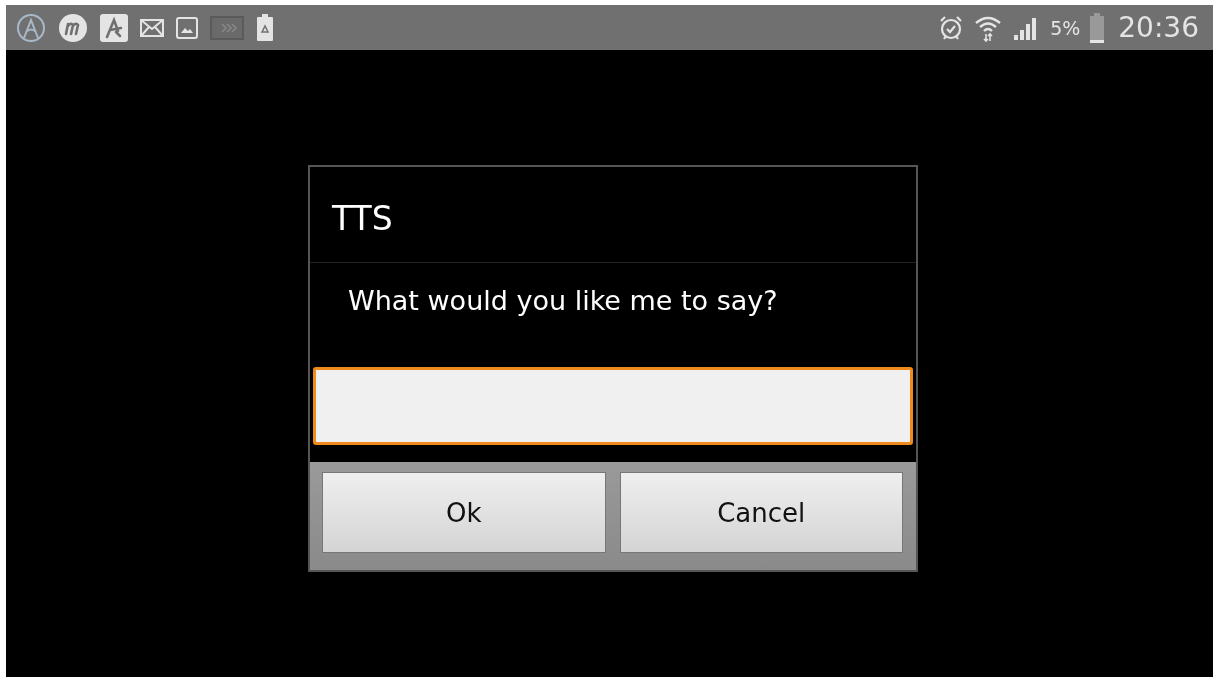 The width and height of the screenshot is (1213, 682). What do you see at coordinates (761, 512) in the screenshot?
I see `dialog-button: Cancel` at bounding box center [761, 512].